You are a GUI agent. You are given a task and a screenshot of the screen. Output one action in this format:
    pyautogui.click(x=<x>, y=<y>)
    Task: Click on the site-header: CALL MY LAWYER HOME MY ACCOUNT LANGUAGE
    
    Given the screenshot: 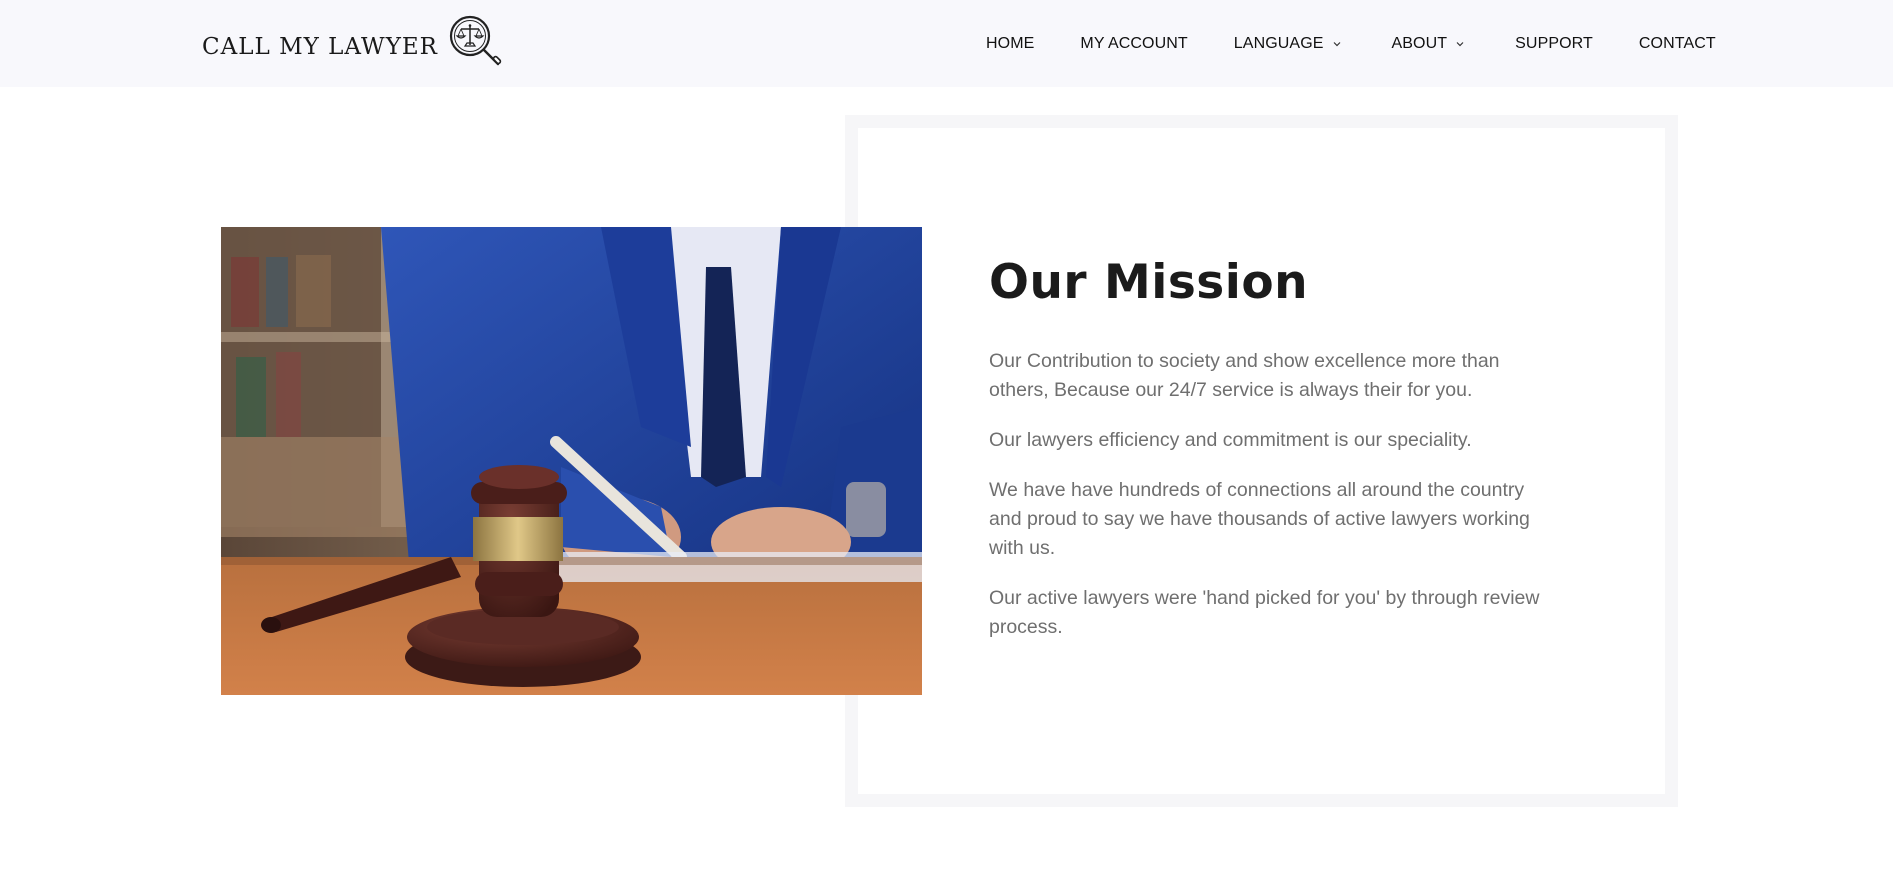 What is the action you would take?
    pyautogui.click(x=946, y=43)
    